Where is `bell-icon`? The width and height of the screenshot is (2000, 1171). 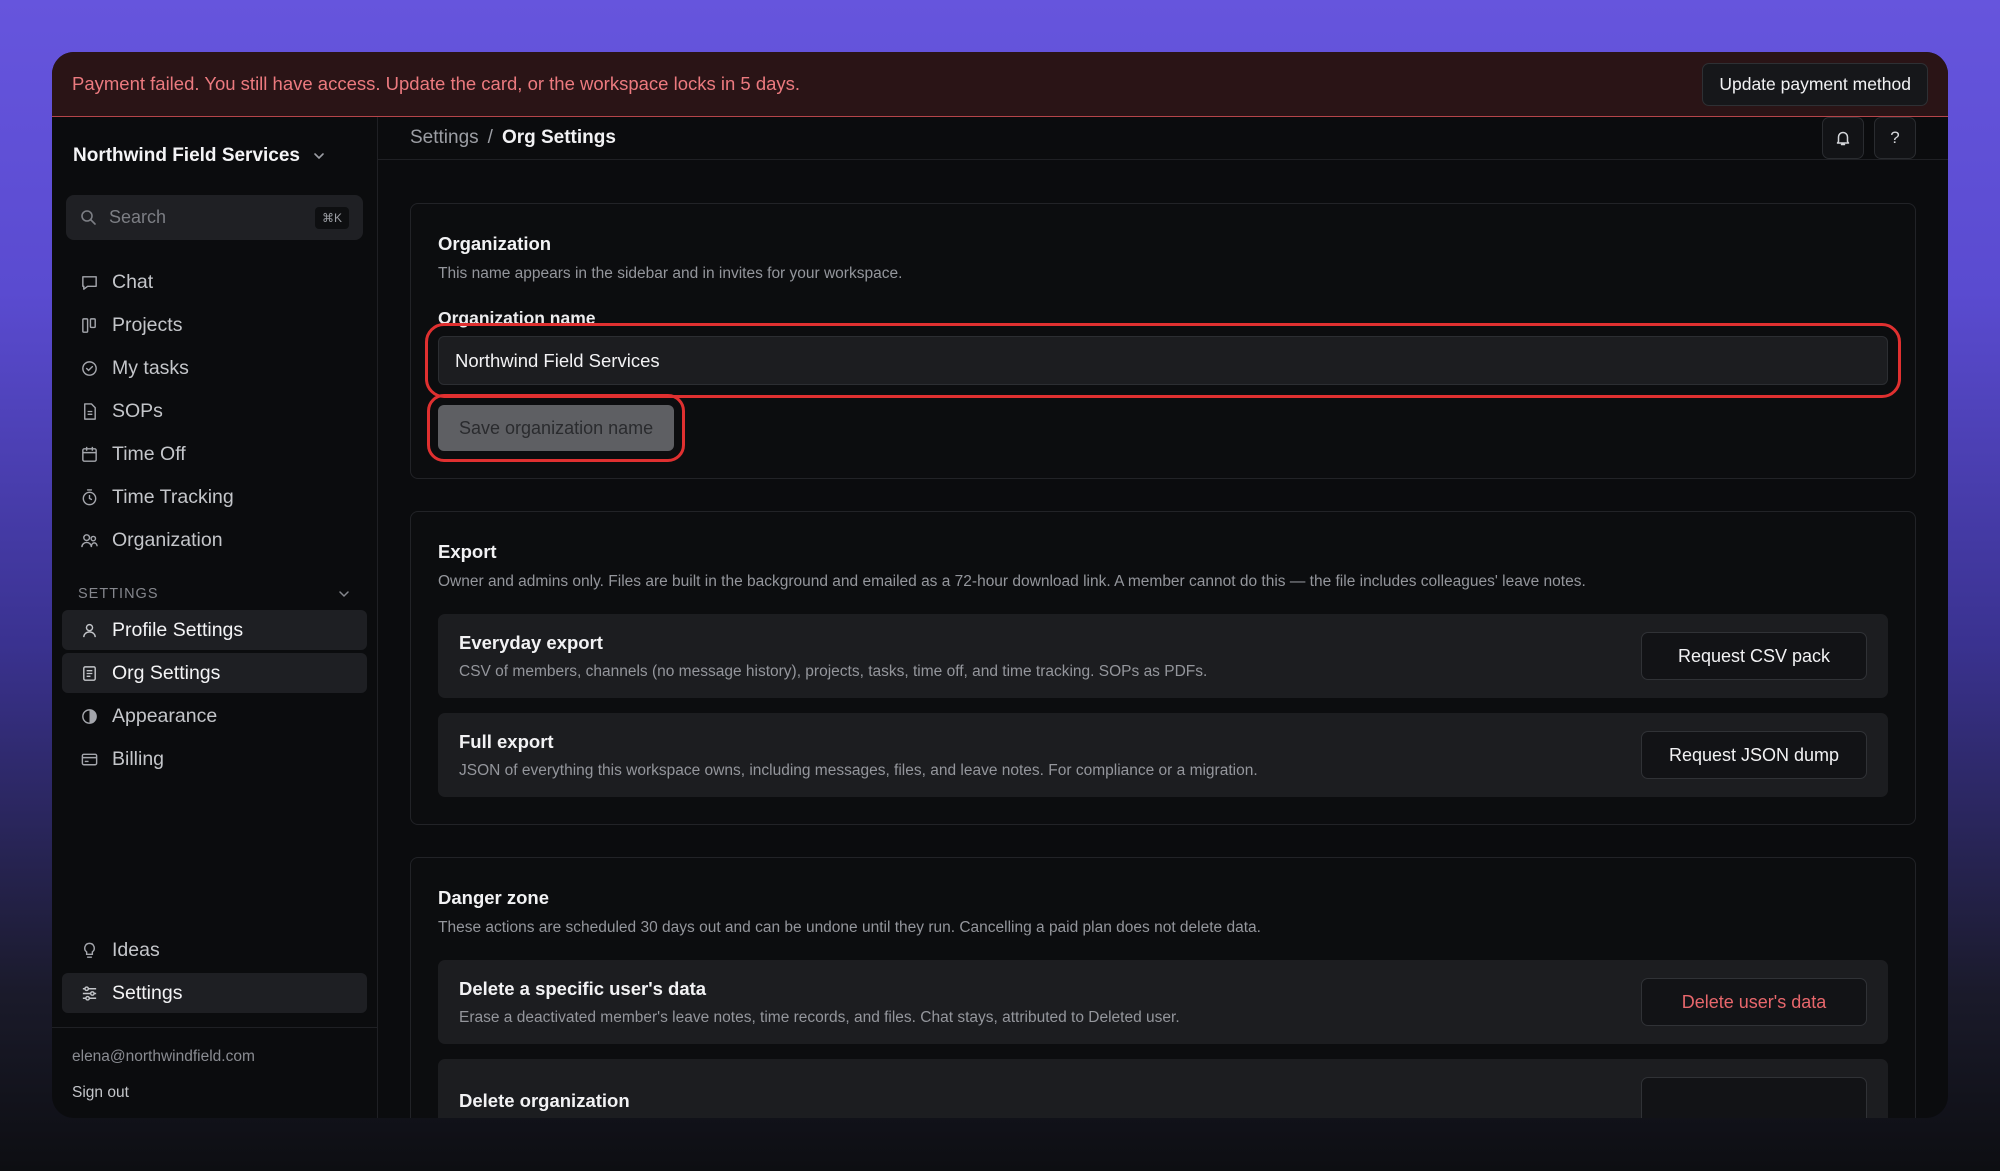 bell-icon is located at coordinates (1843, 138).